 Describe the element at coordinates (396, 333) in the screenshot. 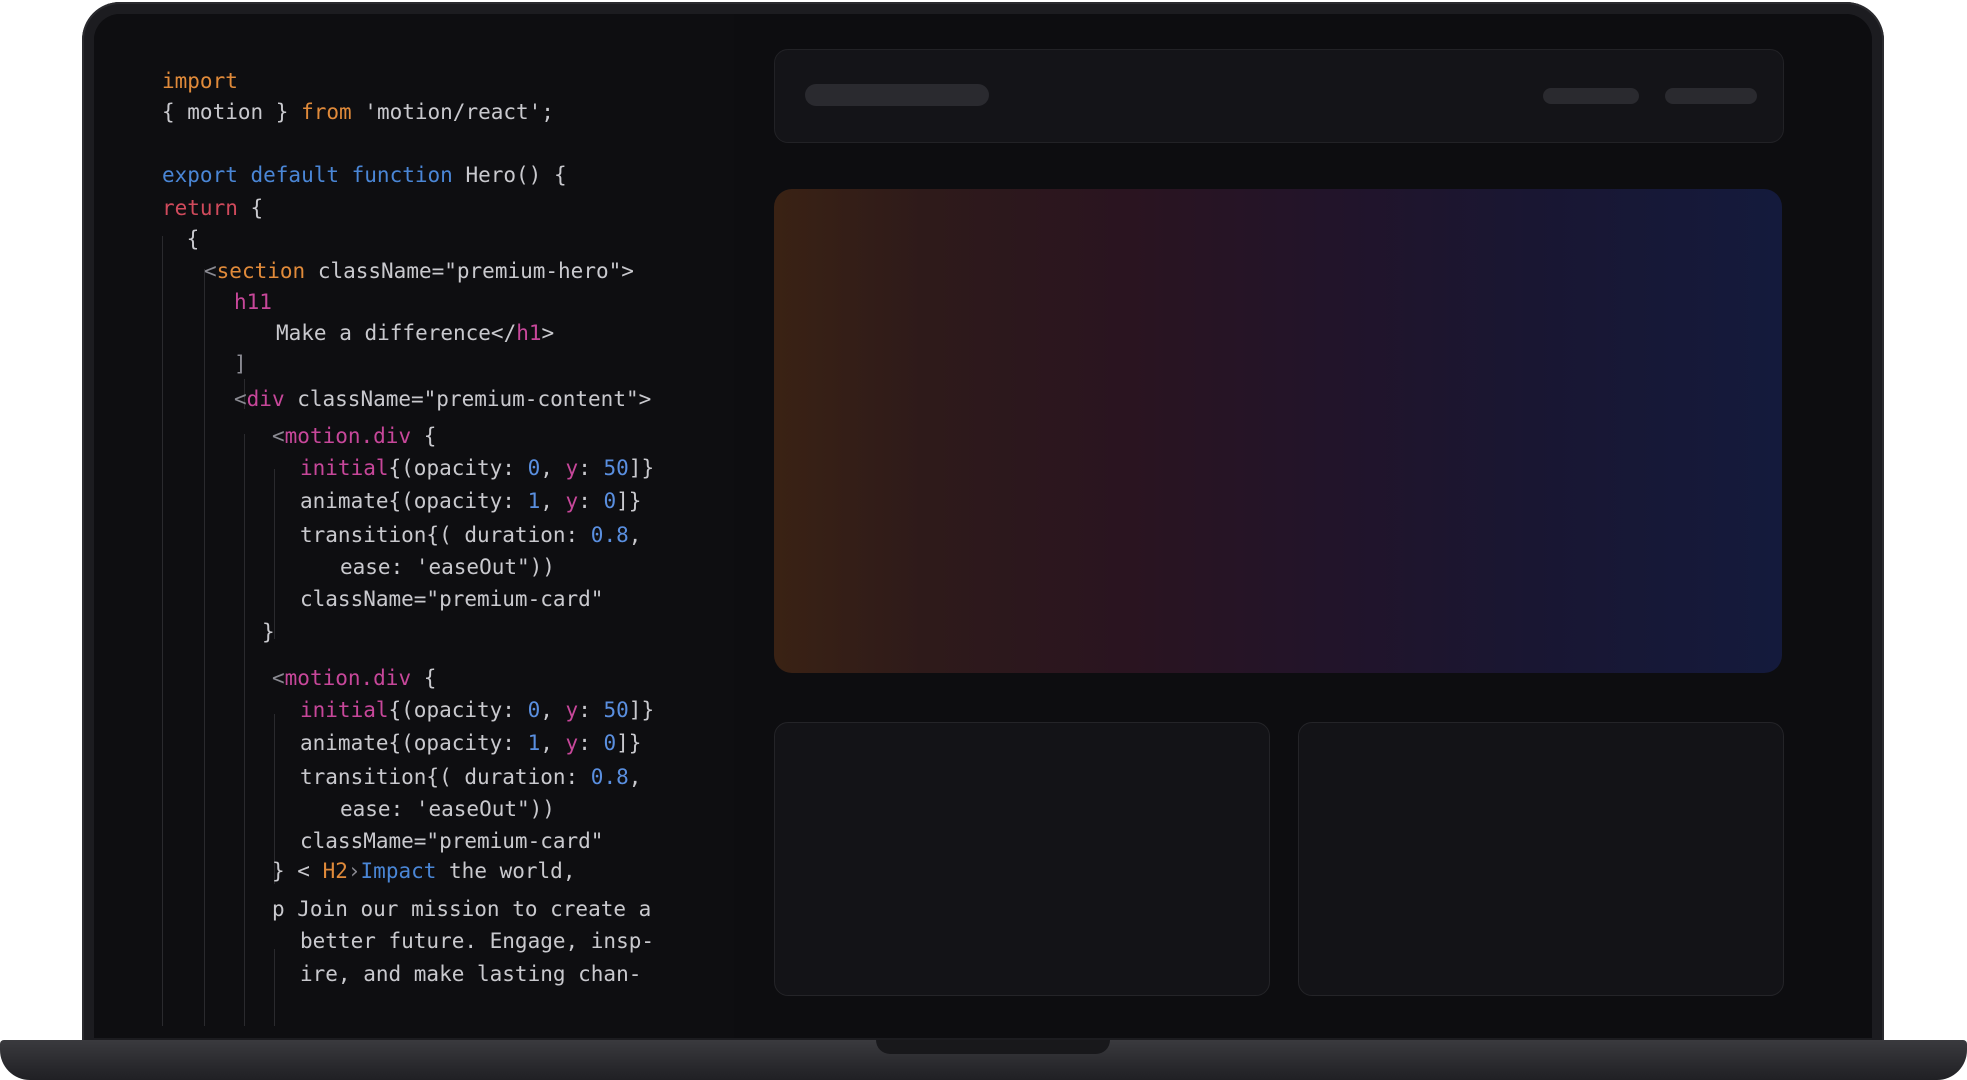

I see `code-token: Make a difference</` at that location.